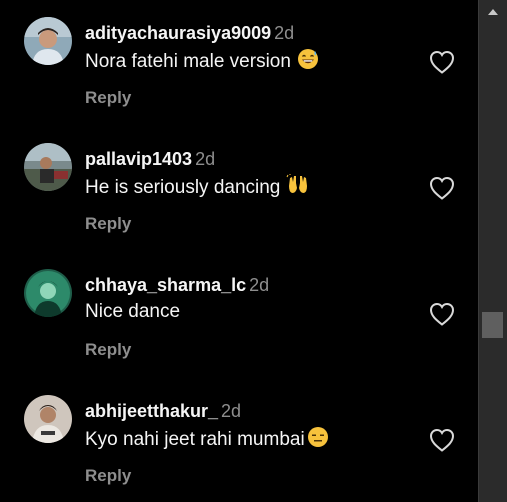 This screenshot has width=507, height=502. I want to click on expressionless-face-emoji, so click(318, 440).